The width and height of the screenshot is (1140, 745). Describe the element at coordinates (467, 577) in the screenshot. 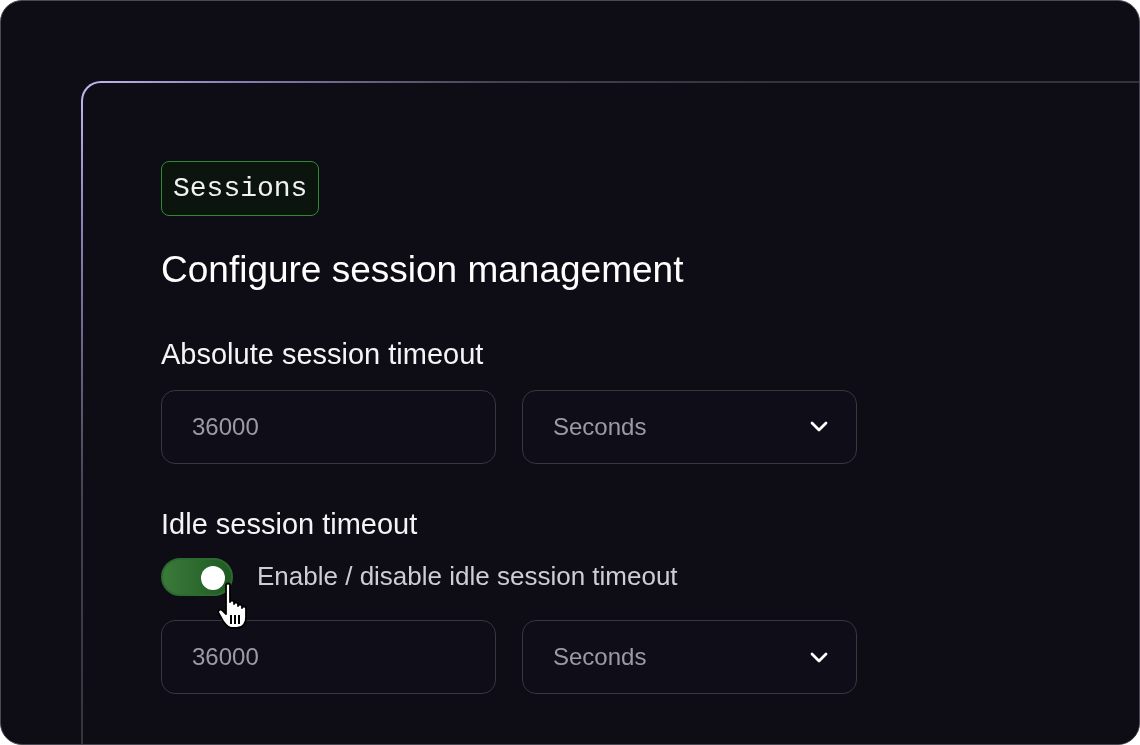

I see `toggle-label: Enable / disable idle session timeout` at that location.